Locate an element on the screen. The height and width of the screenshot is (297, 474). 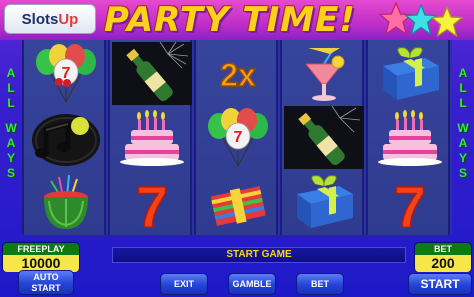
reel-5: 7 is located at coordinates (408, 137).